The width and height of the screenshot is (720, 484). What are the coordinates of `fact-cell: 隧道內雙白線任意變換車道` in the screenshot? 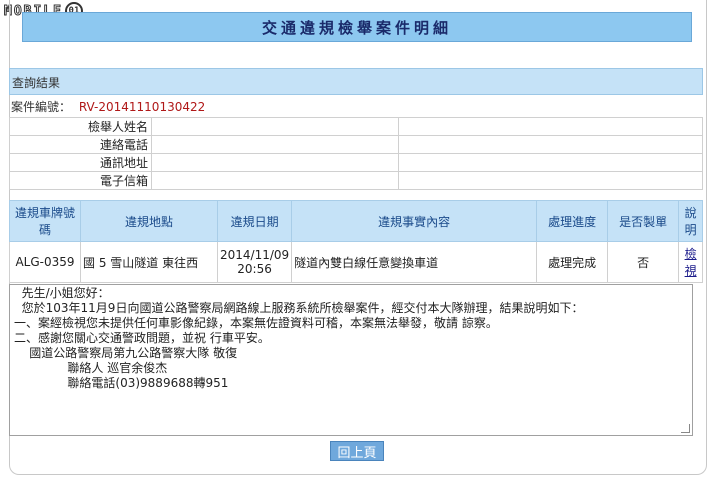 It's located at (414, 262).